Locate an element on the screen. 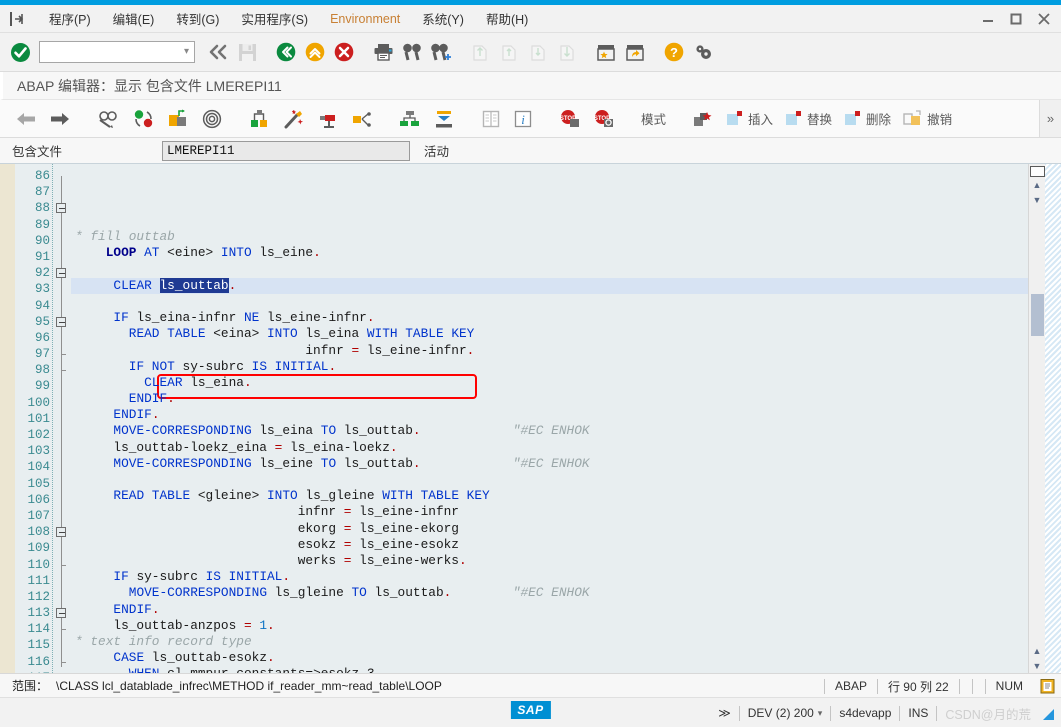  next-page-icon is located at coordinates (538, 52).